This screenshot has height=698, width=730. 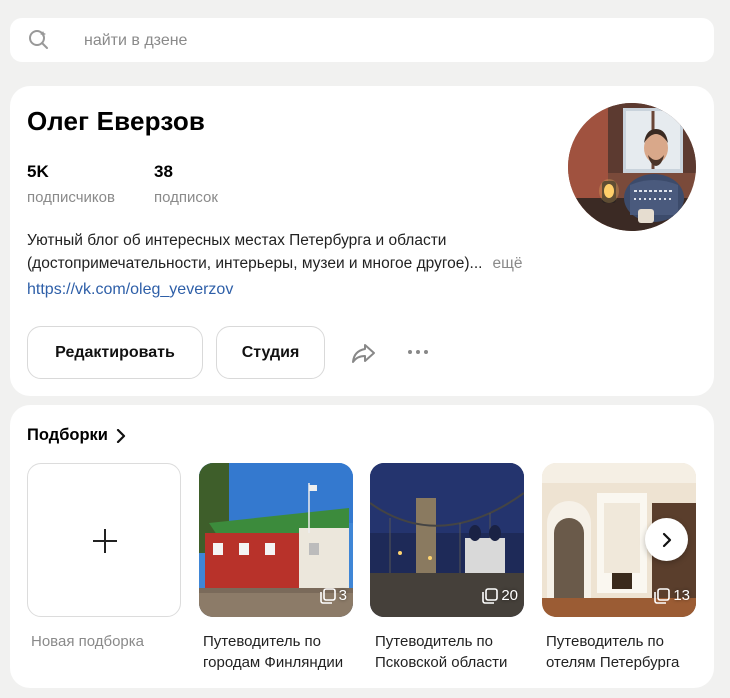 I want to click on subscriptions-stat: 38 подписок, so click(x=186, y=184).